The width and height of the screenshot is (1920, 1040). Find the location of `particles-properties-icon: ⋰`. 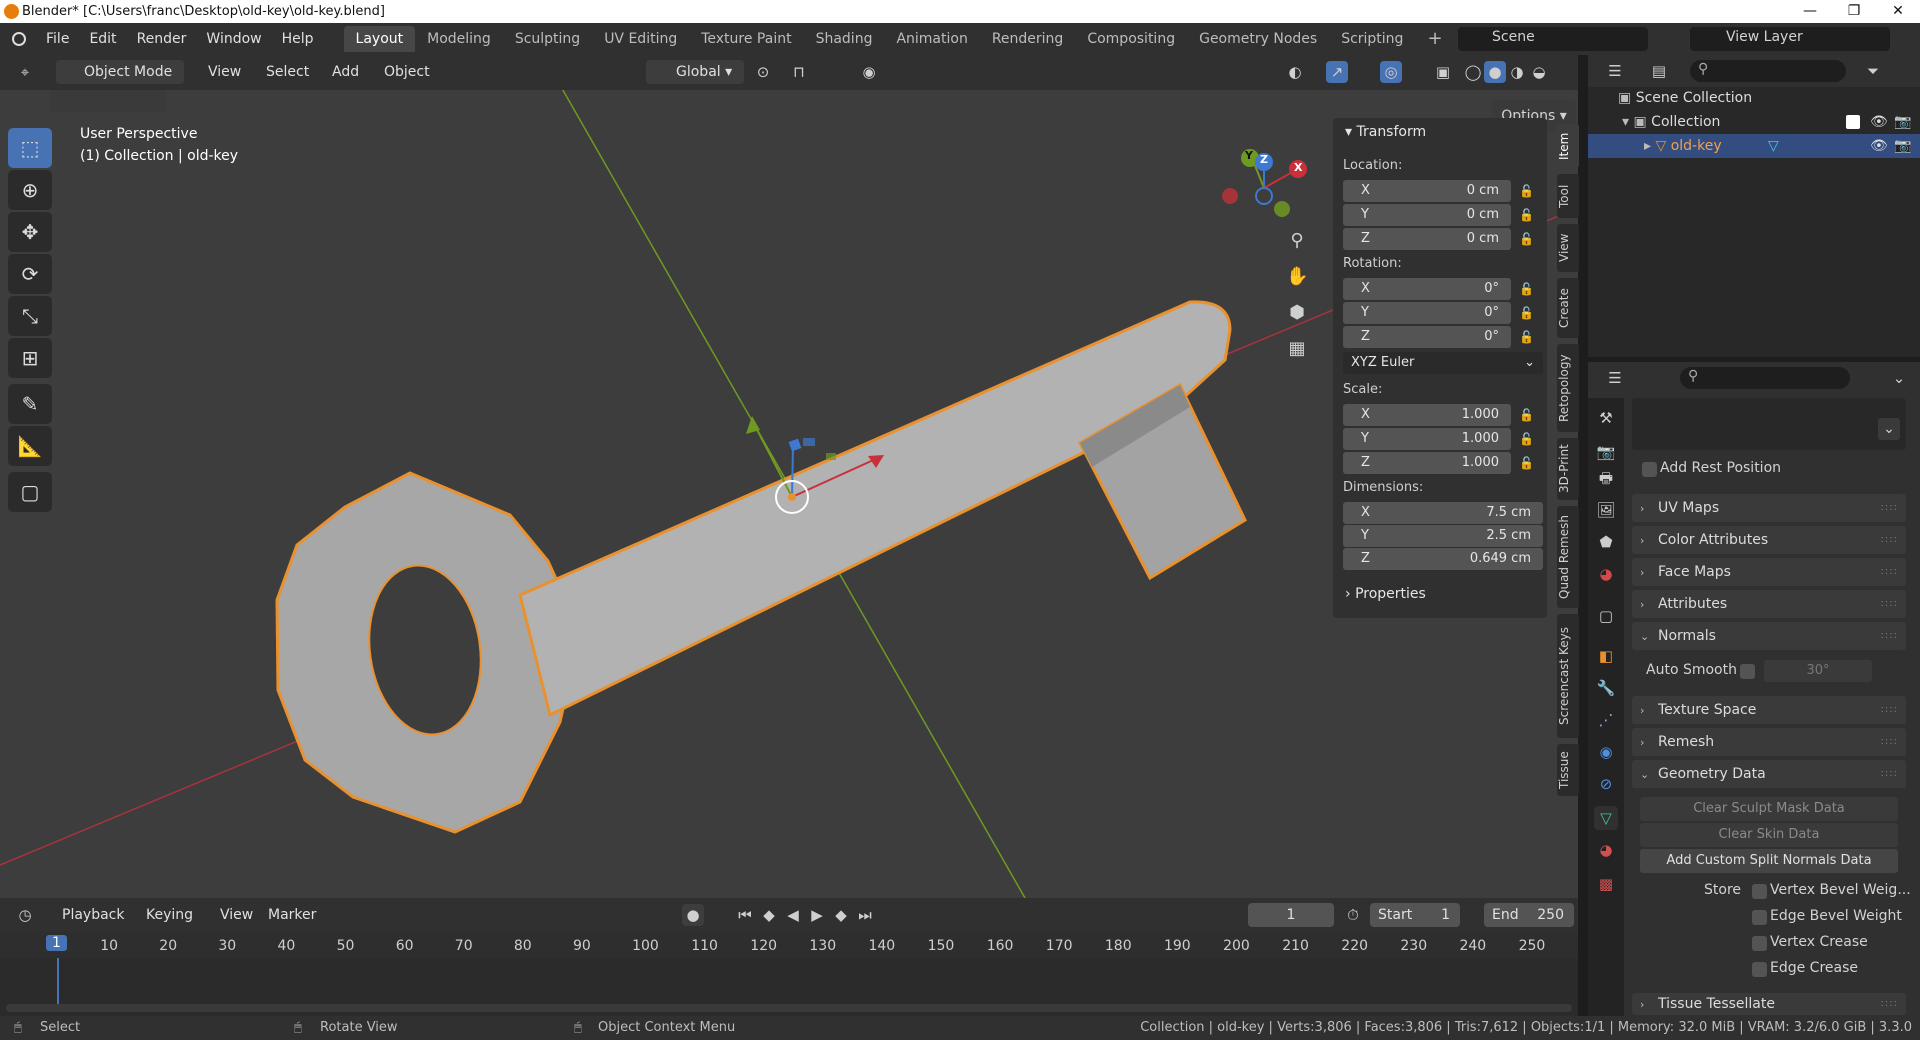

particles-properties-icon: ⋰ is located at coordinates (1606, 720).